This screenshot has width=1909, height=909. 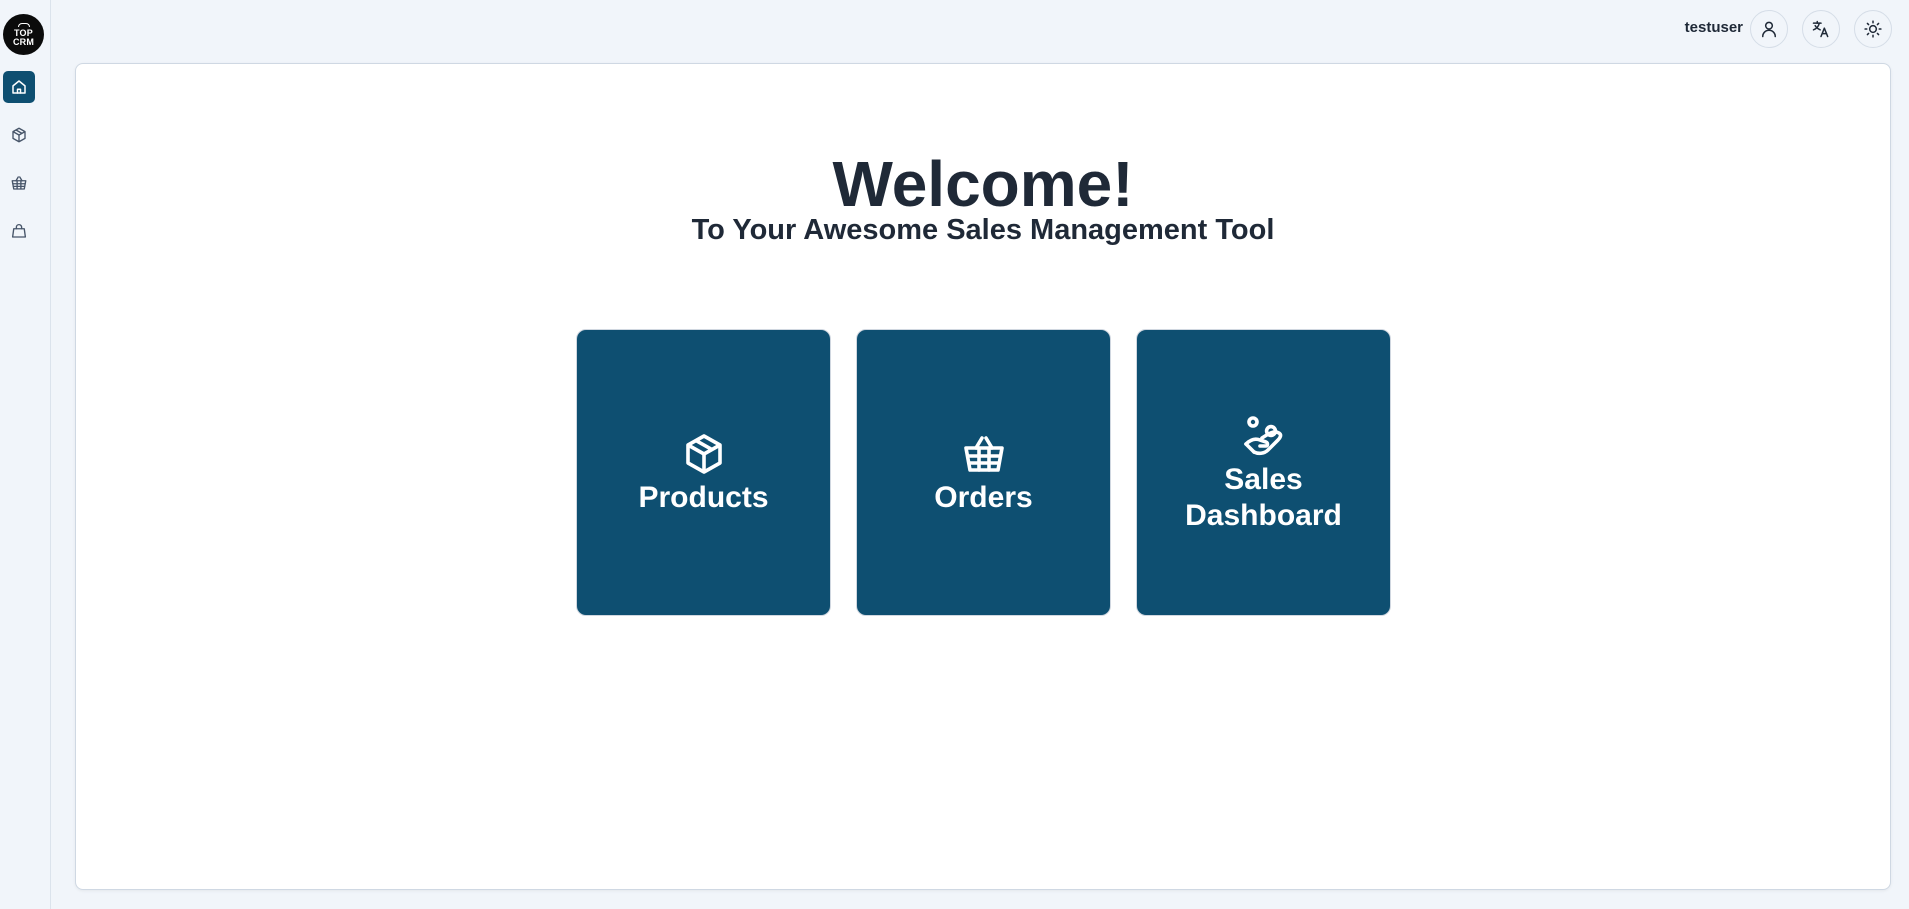 I want to click on sidebar-item-sales, so click(x=19, y=231).